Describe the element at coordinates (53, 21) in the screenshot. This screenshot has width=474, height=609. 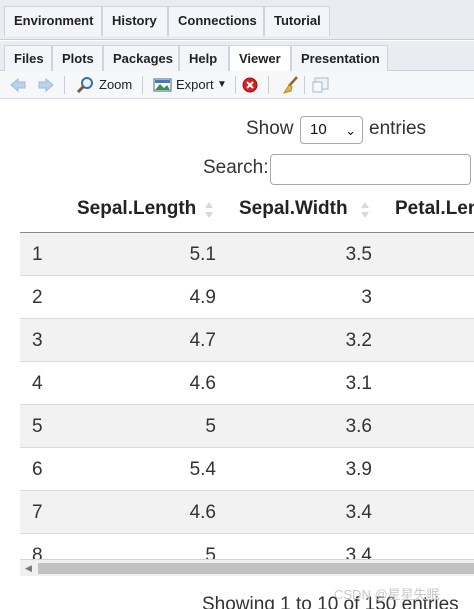
I see `tab-environment: Environment` at that location.